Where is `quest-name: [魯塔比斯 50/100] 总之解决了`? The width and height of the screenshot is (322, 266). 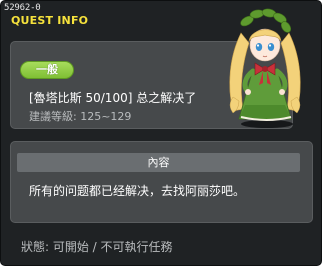
quest-name: [魯塔比斯 50/100] 总之解决了 is located at coordinates (113, 98).